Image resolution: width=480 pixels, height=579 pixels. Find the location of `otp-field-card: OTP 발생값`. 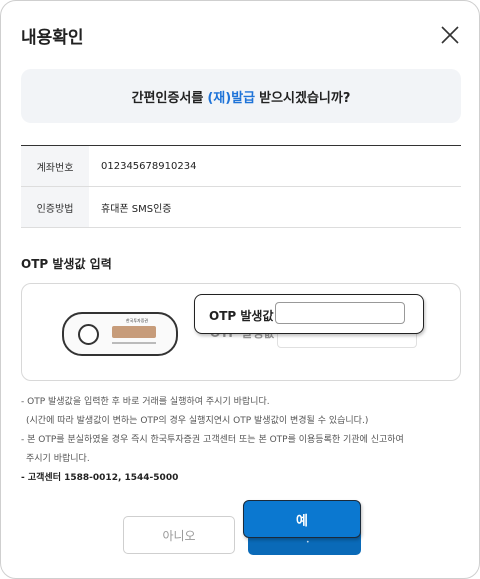

otp-field-card: OTP 발생값 is located at coordinates (309, 314).